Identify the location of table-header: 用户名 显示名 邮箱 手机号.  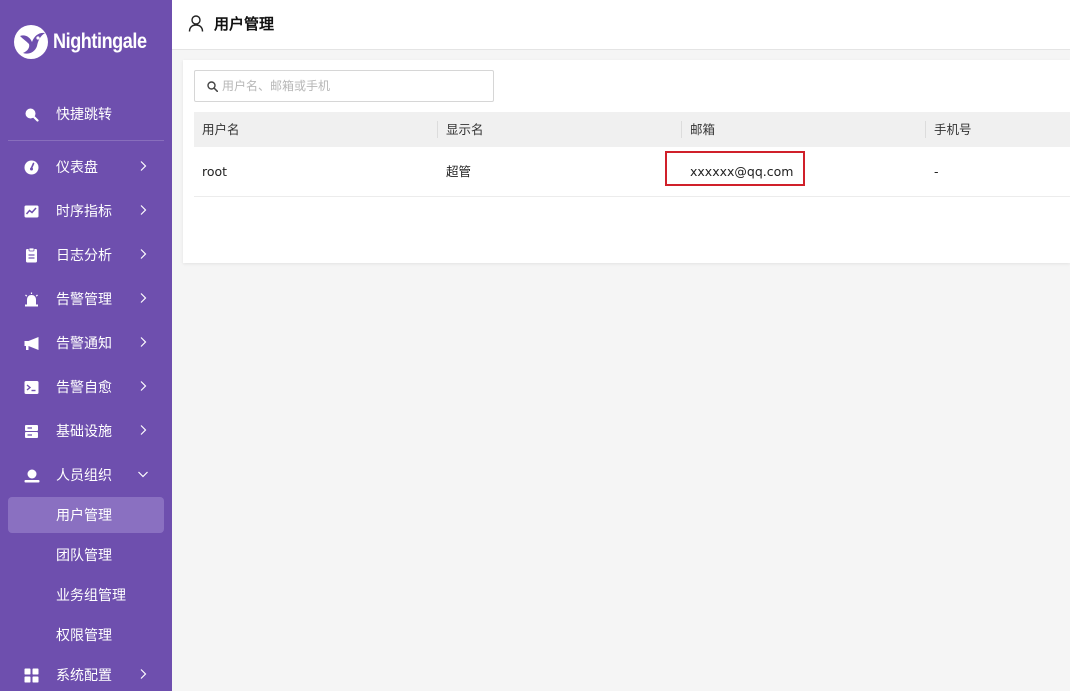
(632, 129).